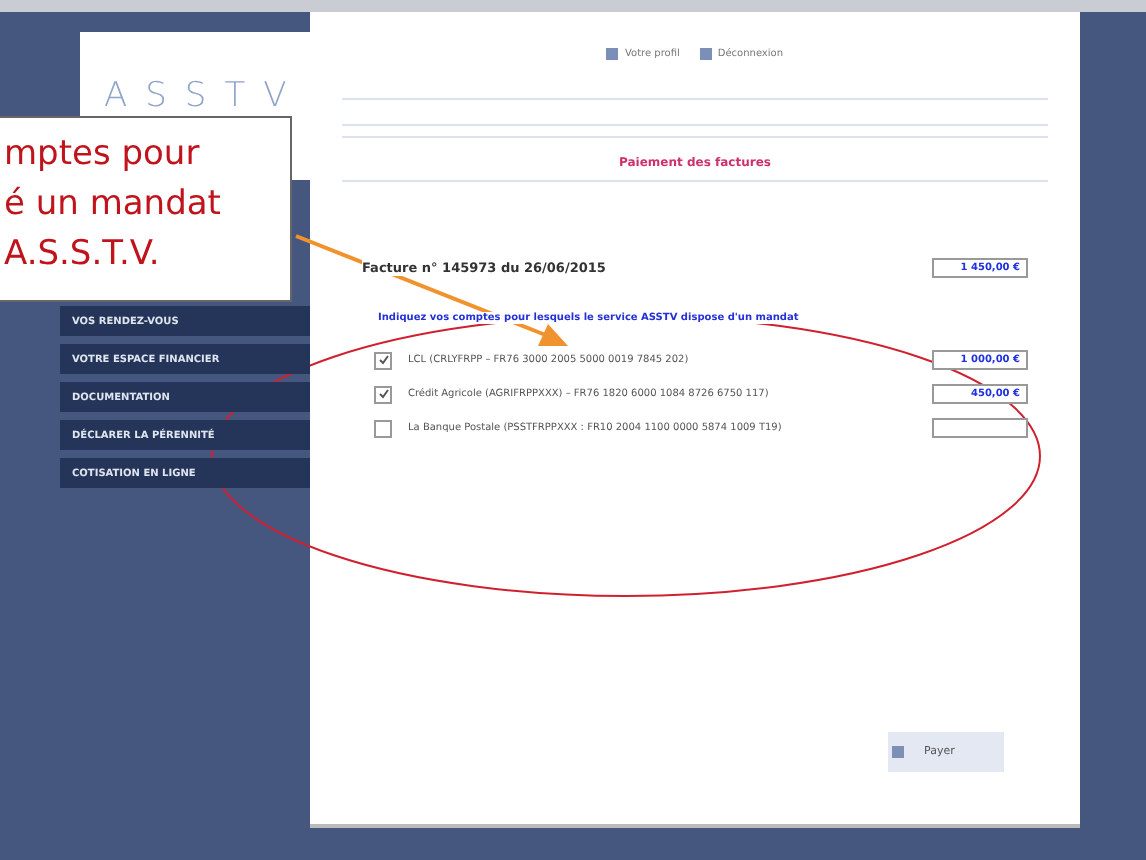 The image size is (1146, 860). I want to click on amount-field, so click(980, 428).